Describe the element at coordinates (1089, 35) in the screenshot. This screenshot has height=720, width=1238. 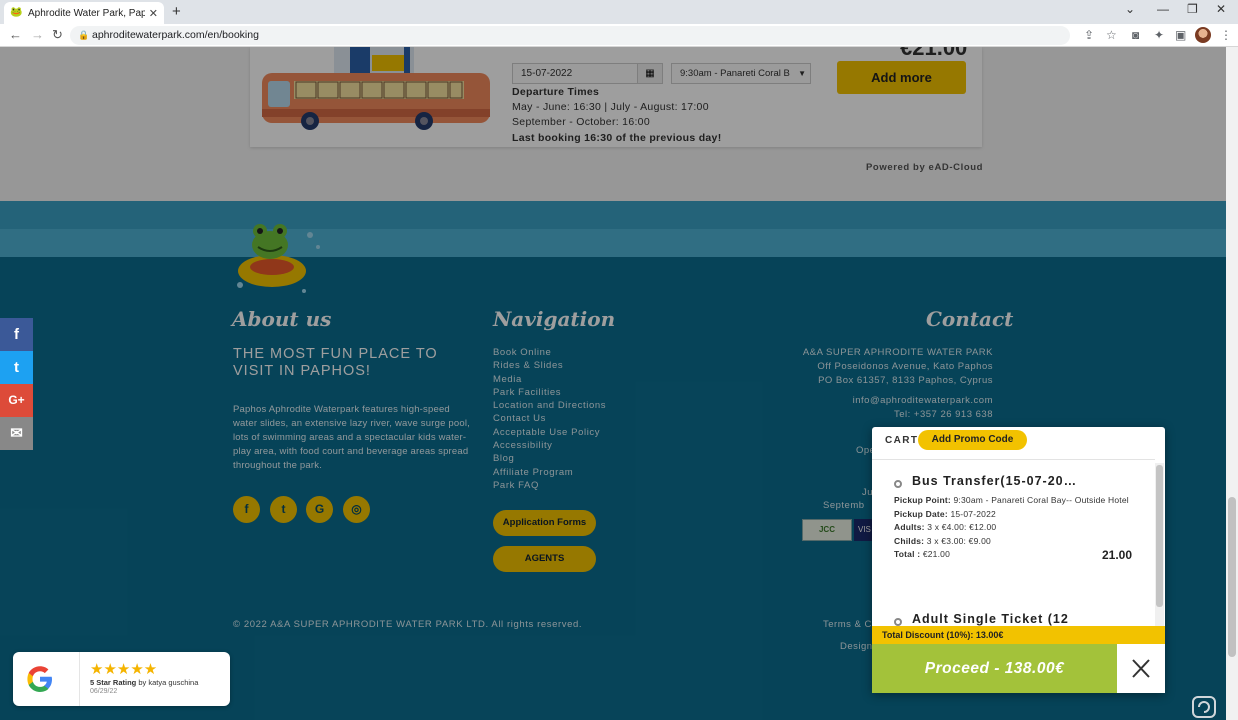
I see `share-icon: ⇪` at that location.